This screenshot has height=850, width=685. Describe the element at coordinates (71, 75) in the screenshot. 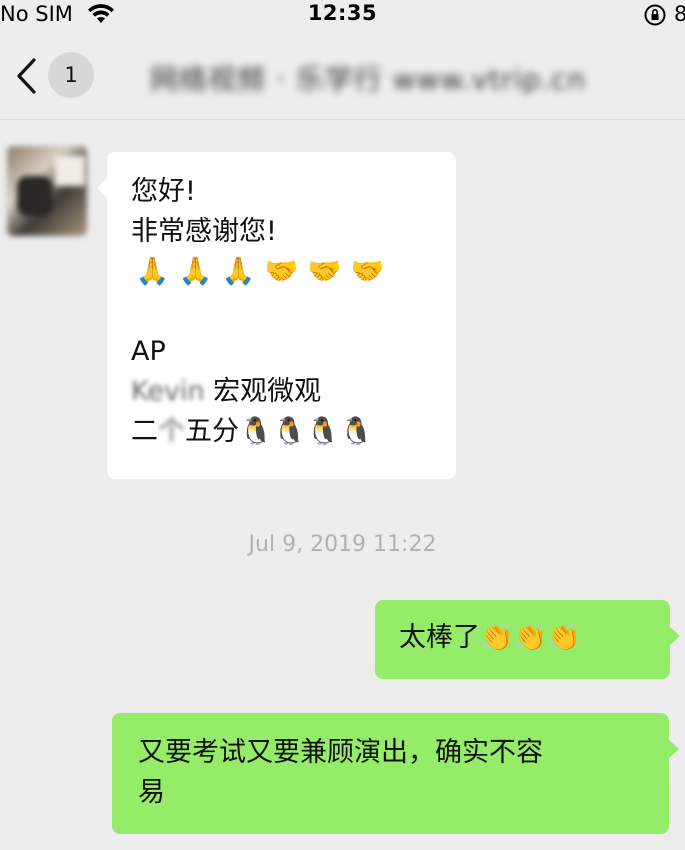

I see `unread-count-badge: 1` at that location.